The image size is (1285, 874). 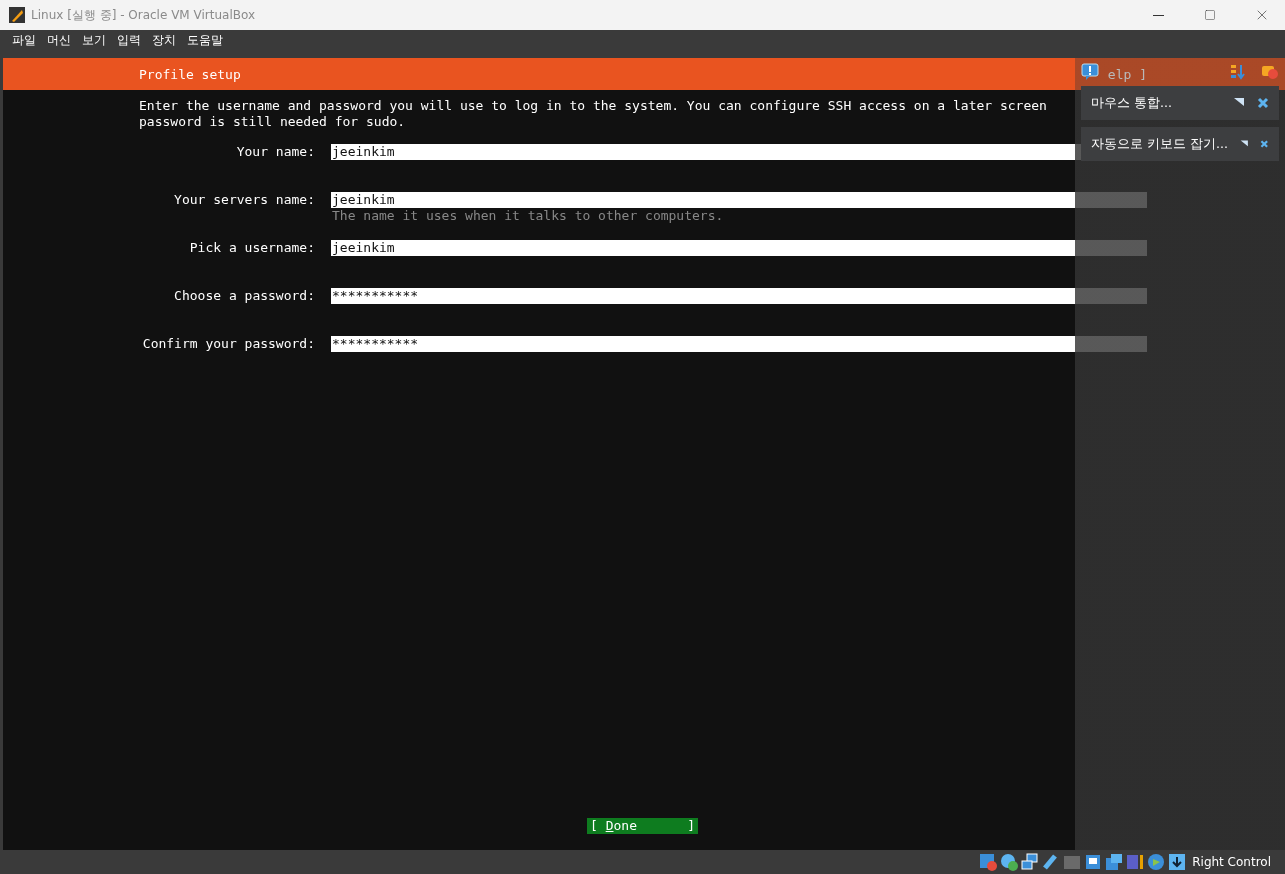 What do you see at coordinates (593, 106) in the screenshot?
I see `intro-text: Enter the username and password you will use to log in to the system. You can configure SSH access on a later screen` at bounding box center [593, 106].